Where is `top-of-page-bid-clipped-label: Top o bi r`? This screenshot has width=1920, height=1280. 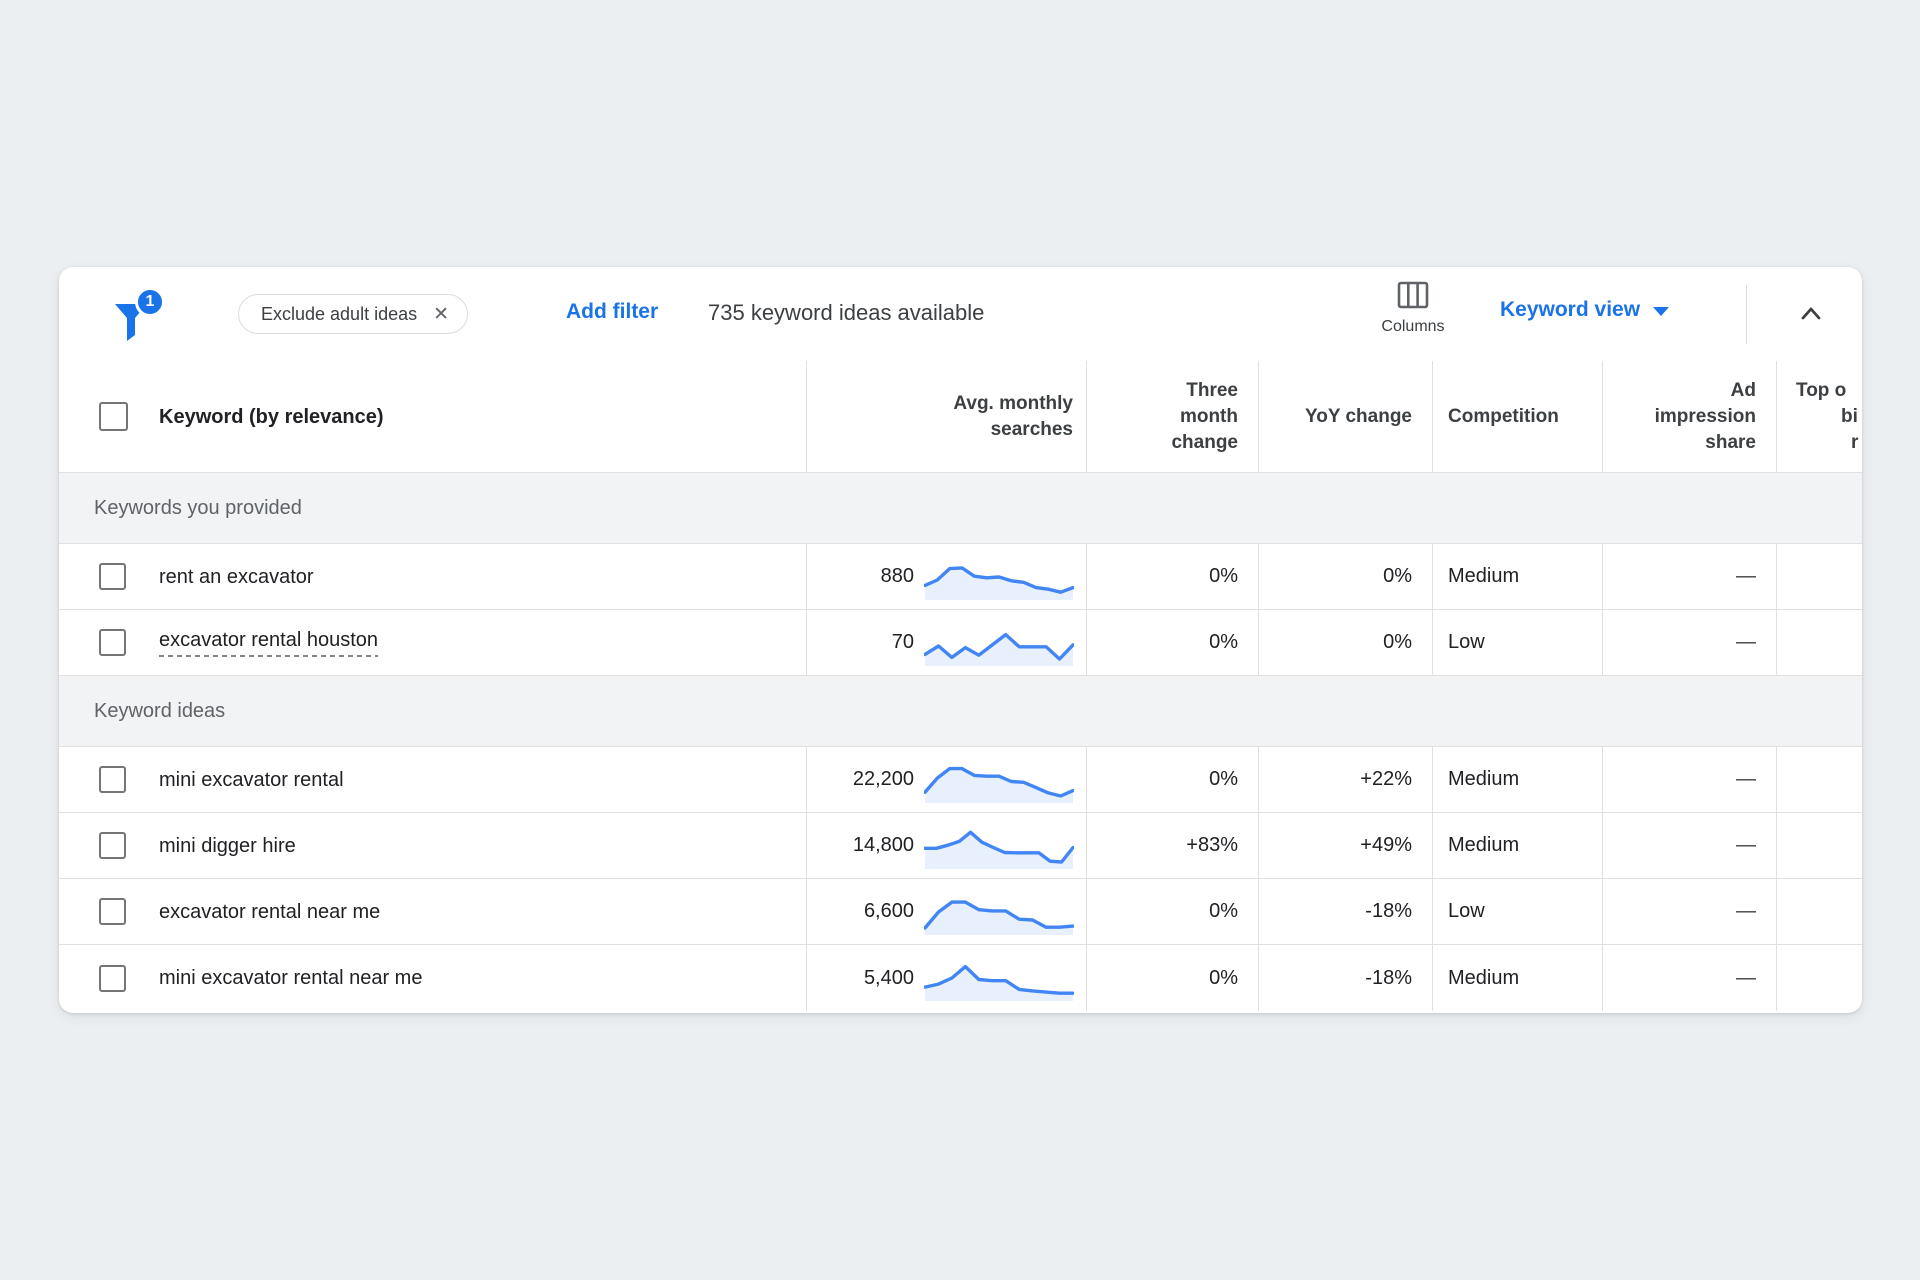 top-of-page-bid-clipped-label: Top o bi r is located at coordinates (1817, 417).